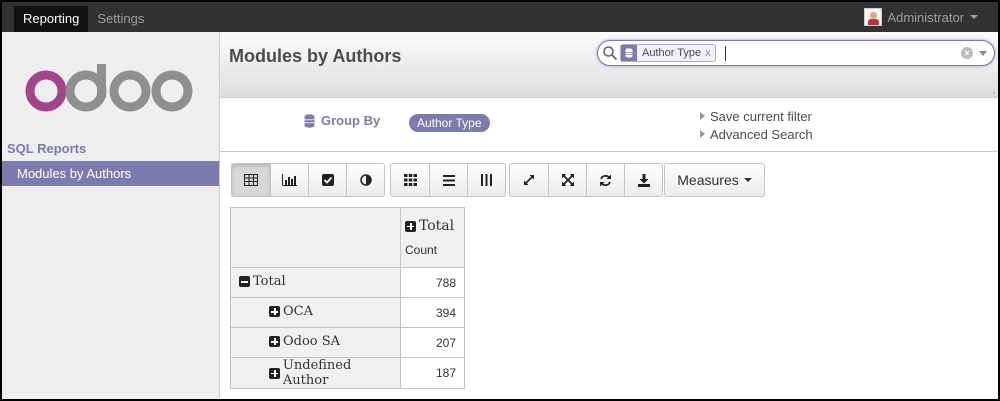  What do you see at coordinates (432, 282) in the screenshot?
I see `cell-value: 788` at bounding box center [432, 282].